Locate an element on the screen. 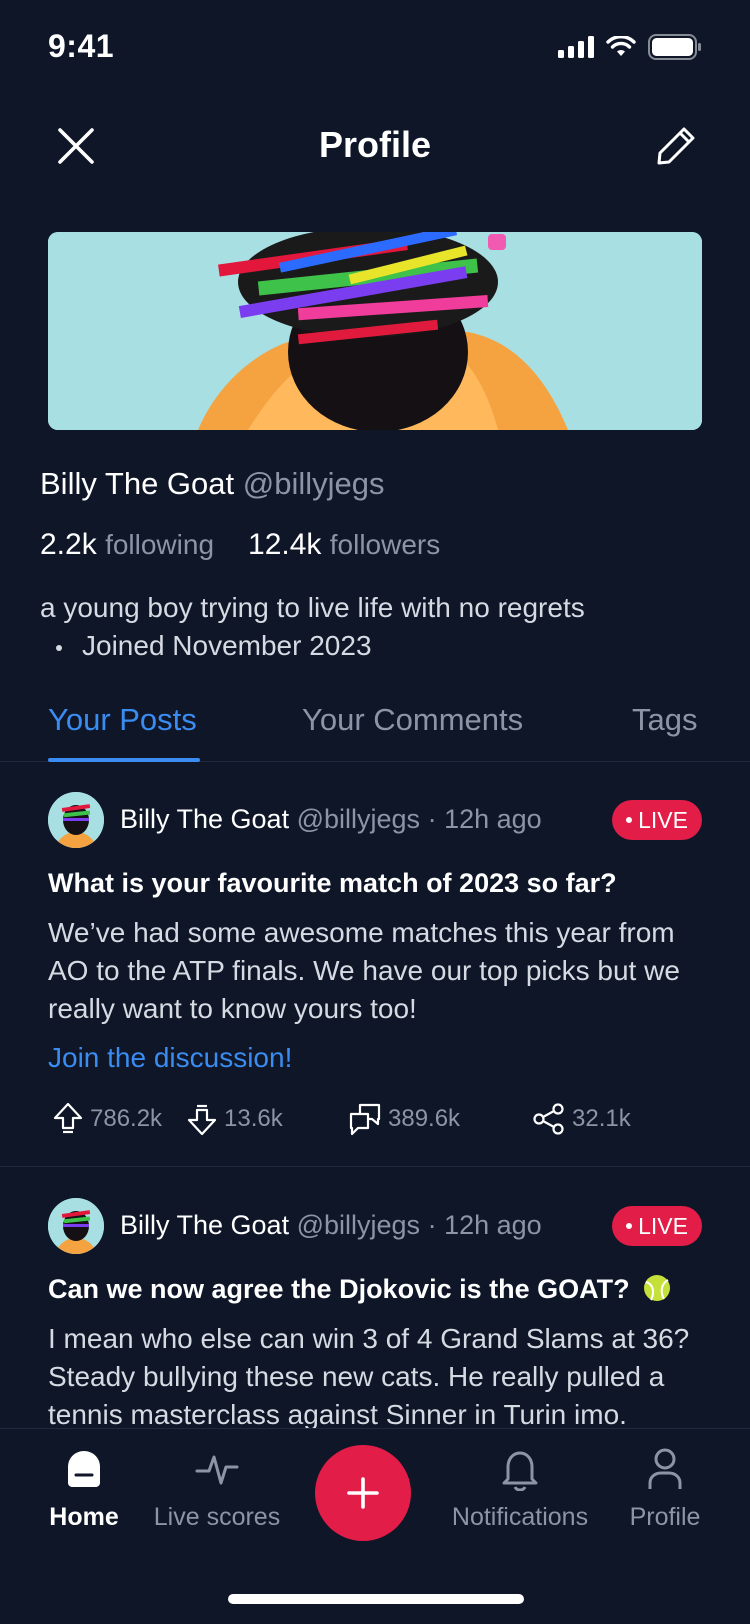 The image size is (750, 1624). status-time: 9:41 is located at coordinates (81, 46).